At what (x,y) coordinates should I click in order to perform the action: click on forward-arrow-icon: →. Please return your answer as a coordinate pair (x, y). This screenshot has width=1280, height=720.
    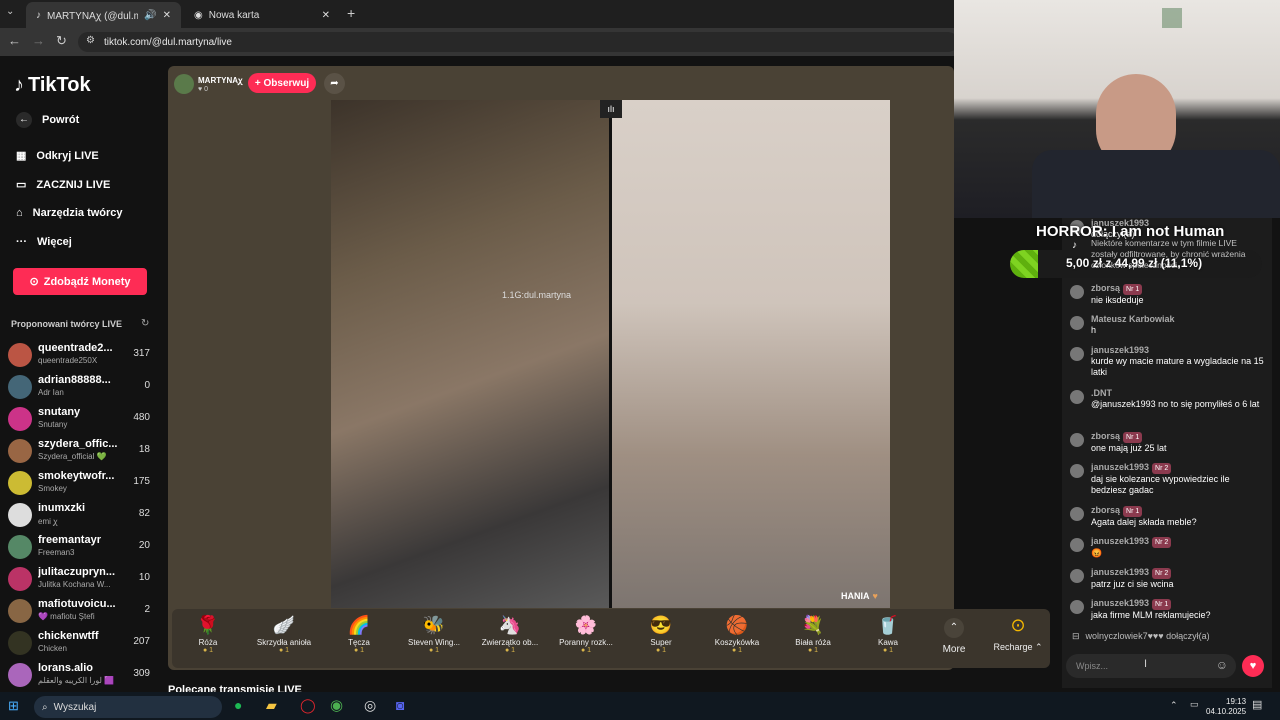
    Looking at the image, I should click on (38, 40).